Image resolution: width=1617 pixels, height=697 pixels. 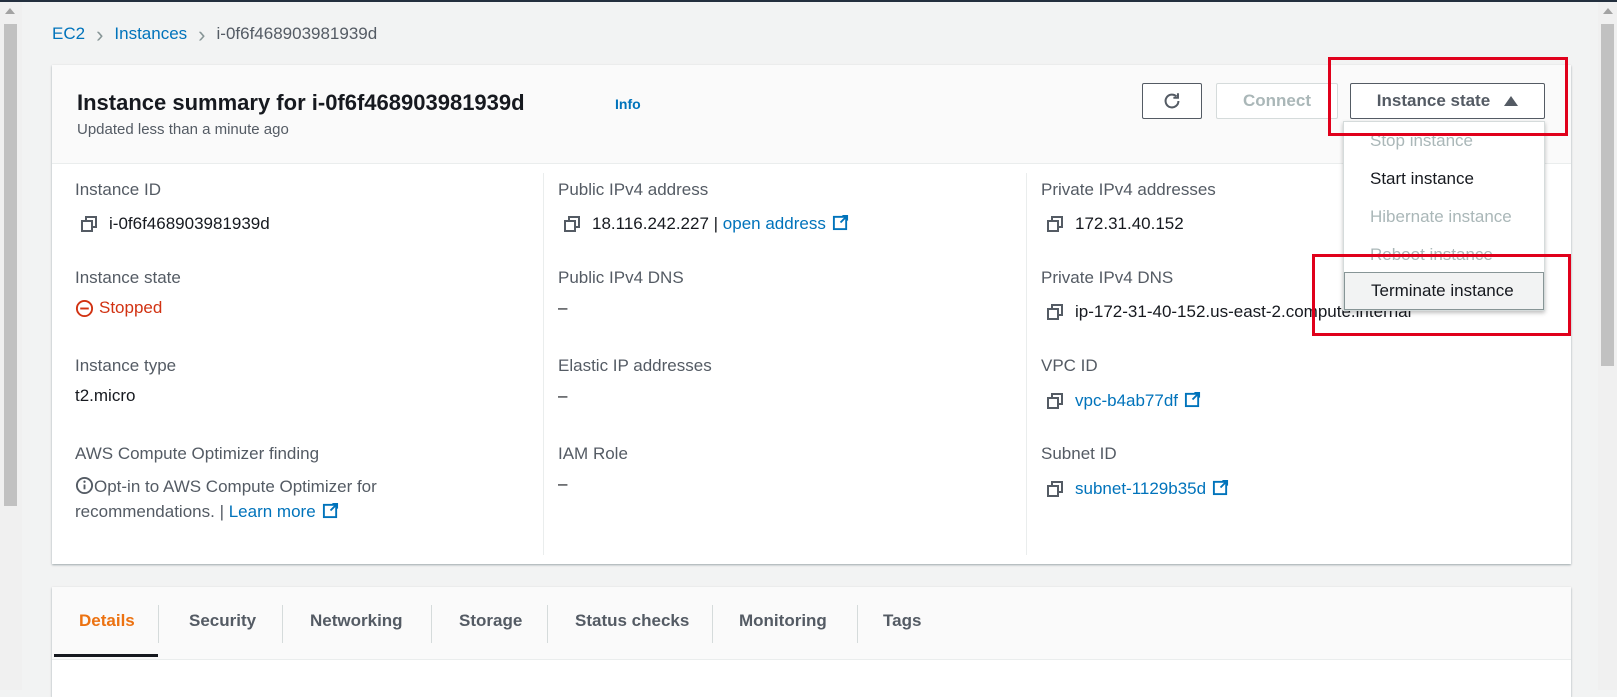 What do you see at coordinates (106, 655) in the screenshot?
I see `active-tab-indicator` at bounding box center [106, 655].